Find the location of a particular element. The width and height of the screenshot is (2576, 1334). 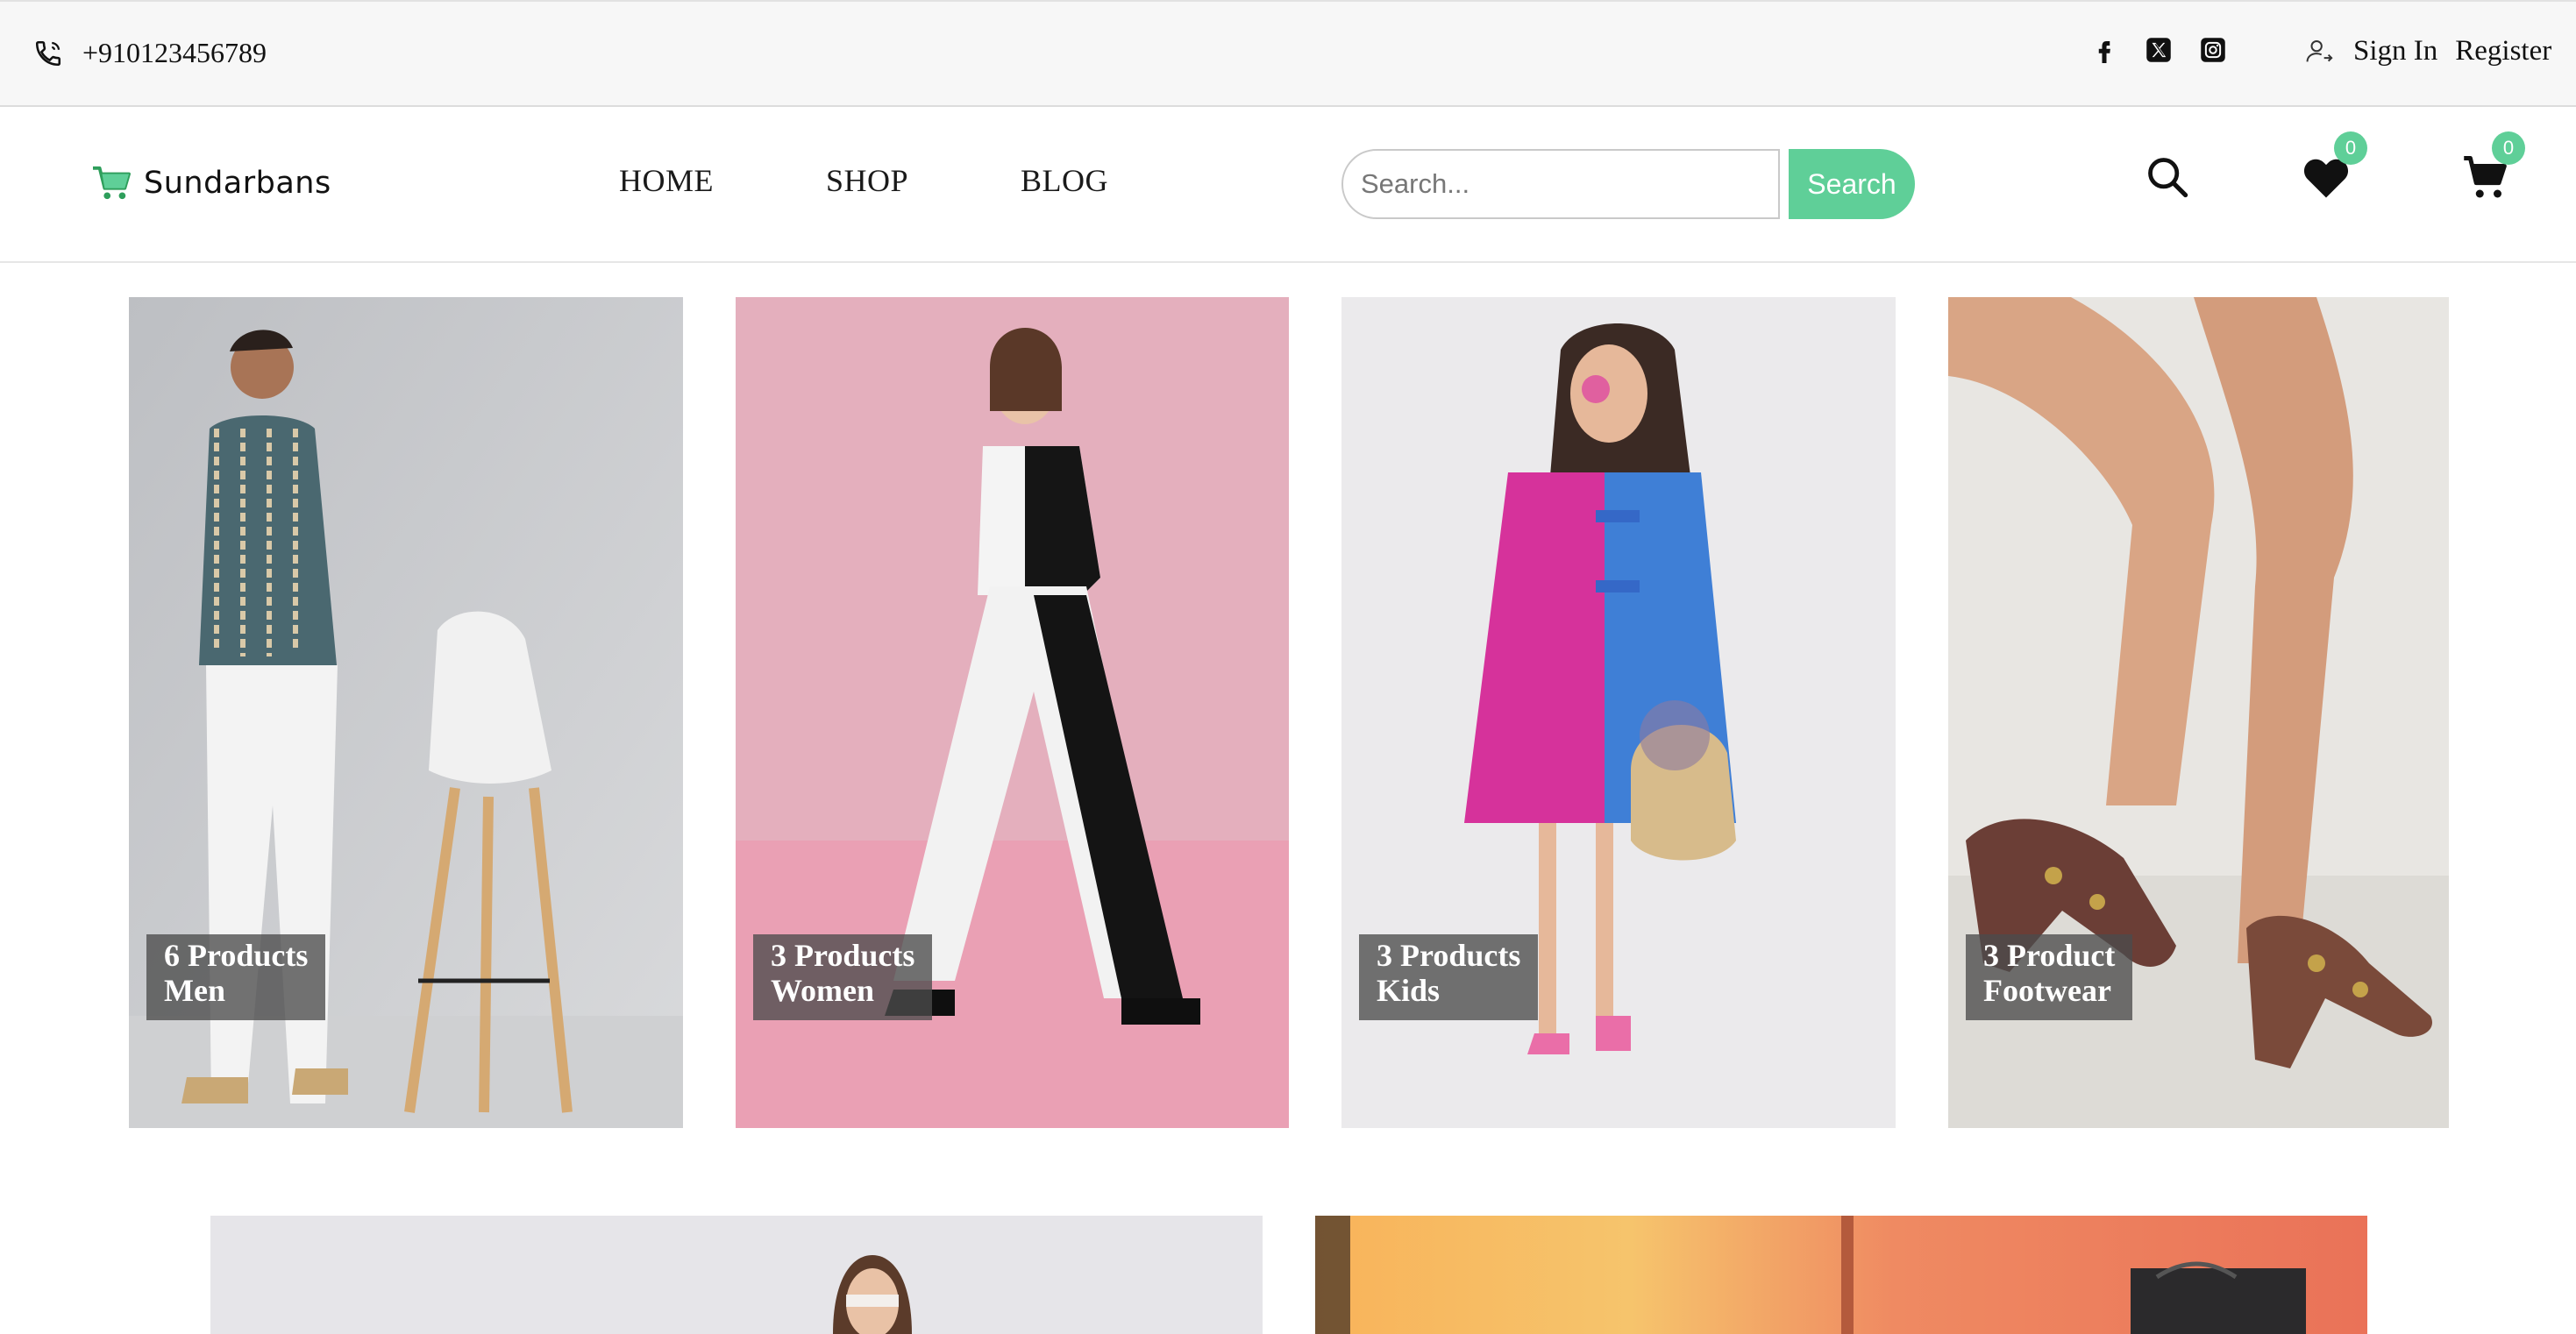

category-tile-footwear: 3 Product Footwear is located at coordinates (2198, 712).